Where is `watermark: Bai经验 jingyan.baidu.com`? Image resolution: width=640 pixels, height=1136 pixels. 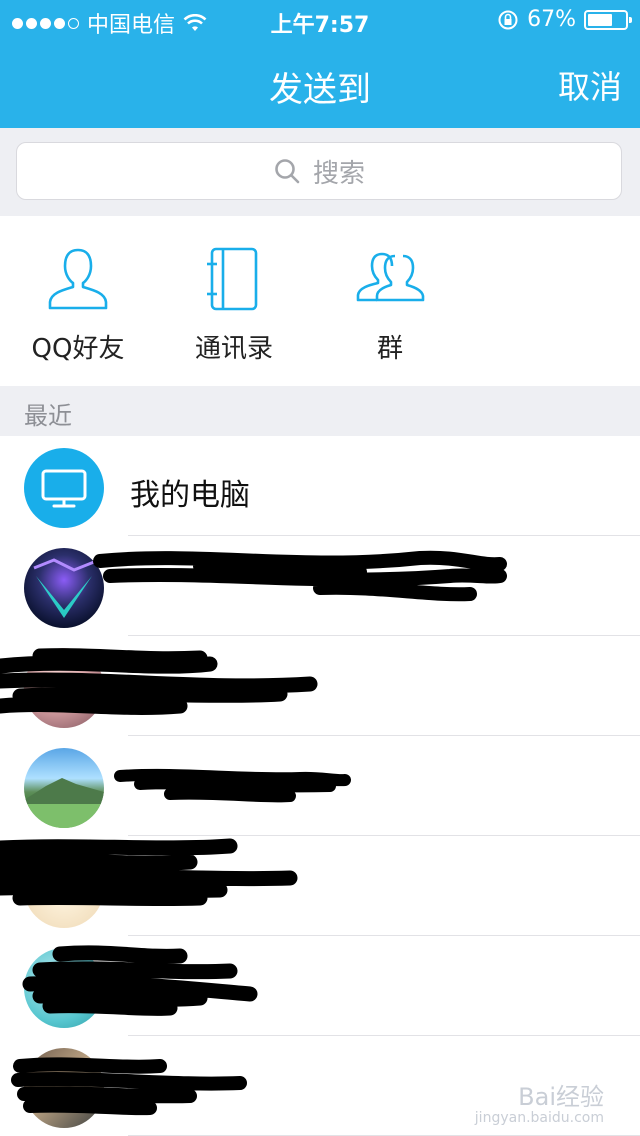
watermark: Bai经验 jingyan.baidu.com is located at coordinates (539, 1105).